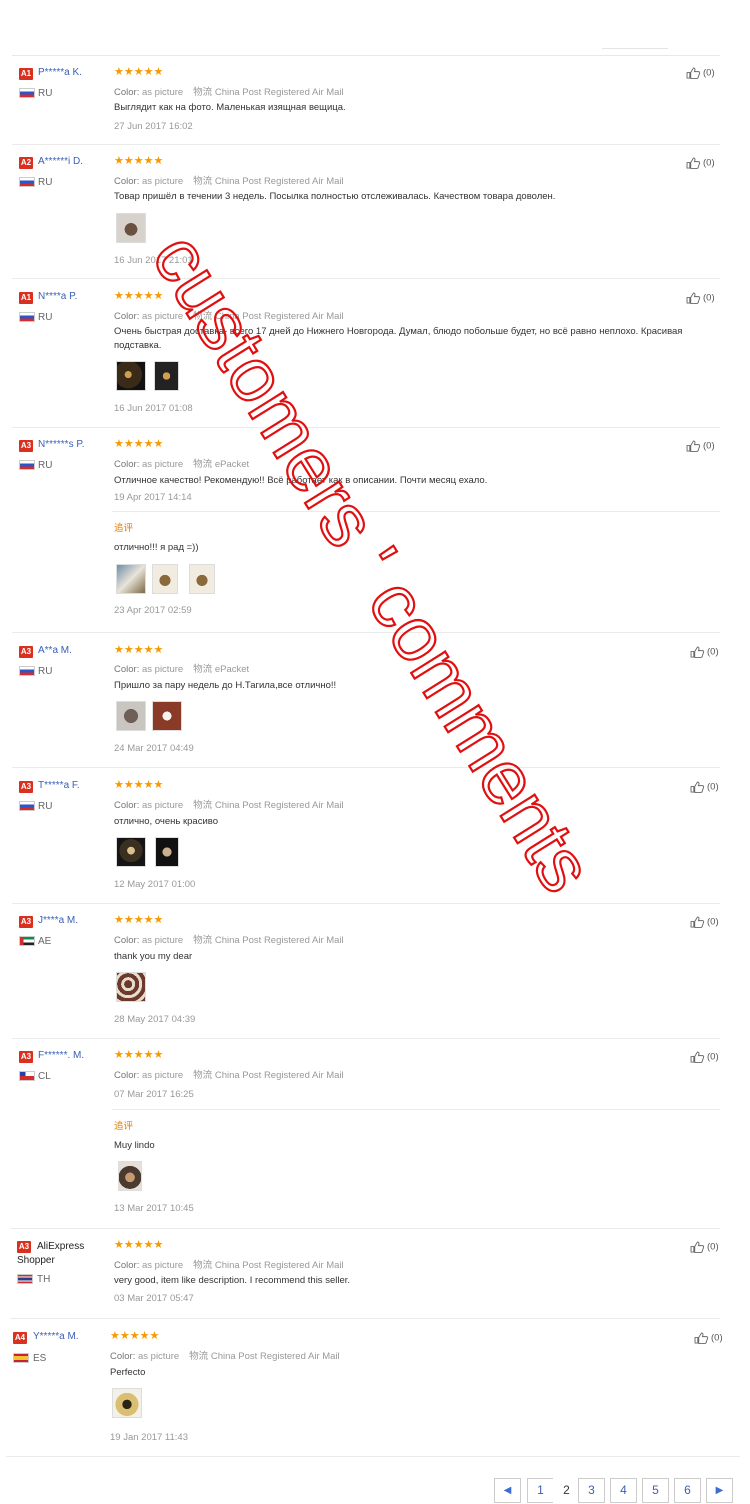 This screenshot has width=750, height=1504. Describe the element at coordinates (44, 1279) in the screenshot. I see `country-code: TH` at that location.